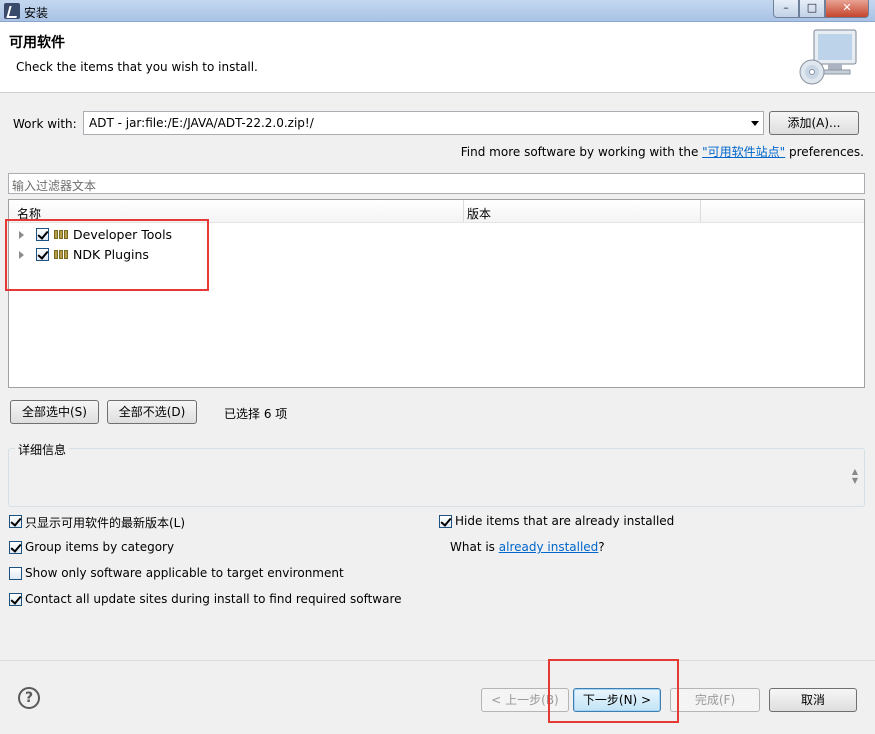 This screenshot has width=875, height=734. What do you see at coordinates (828, 57) in the screenshot?
I see `computer-cd-icon` at bounding box center [828, 57].